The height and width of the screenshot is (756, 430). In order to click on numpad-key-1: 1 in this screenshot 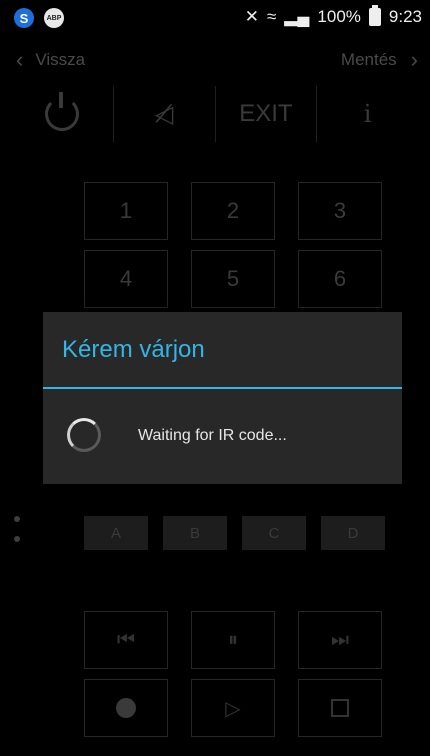, I will do `click(126, 211)`.